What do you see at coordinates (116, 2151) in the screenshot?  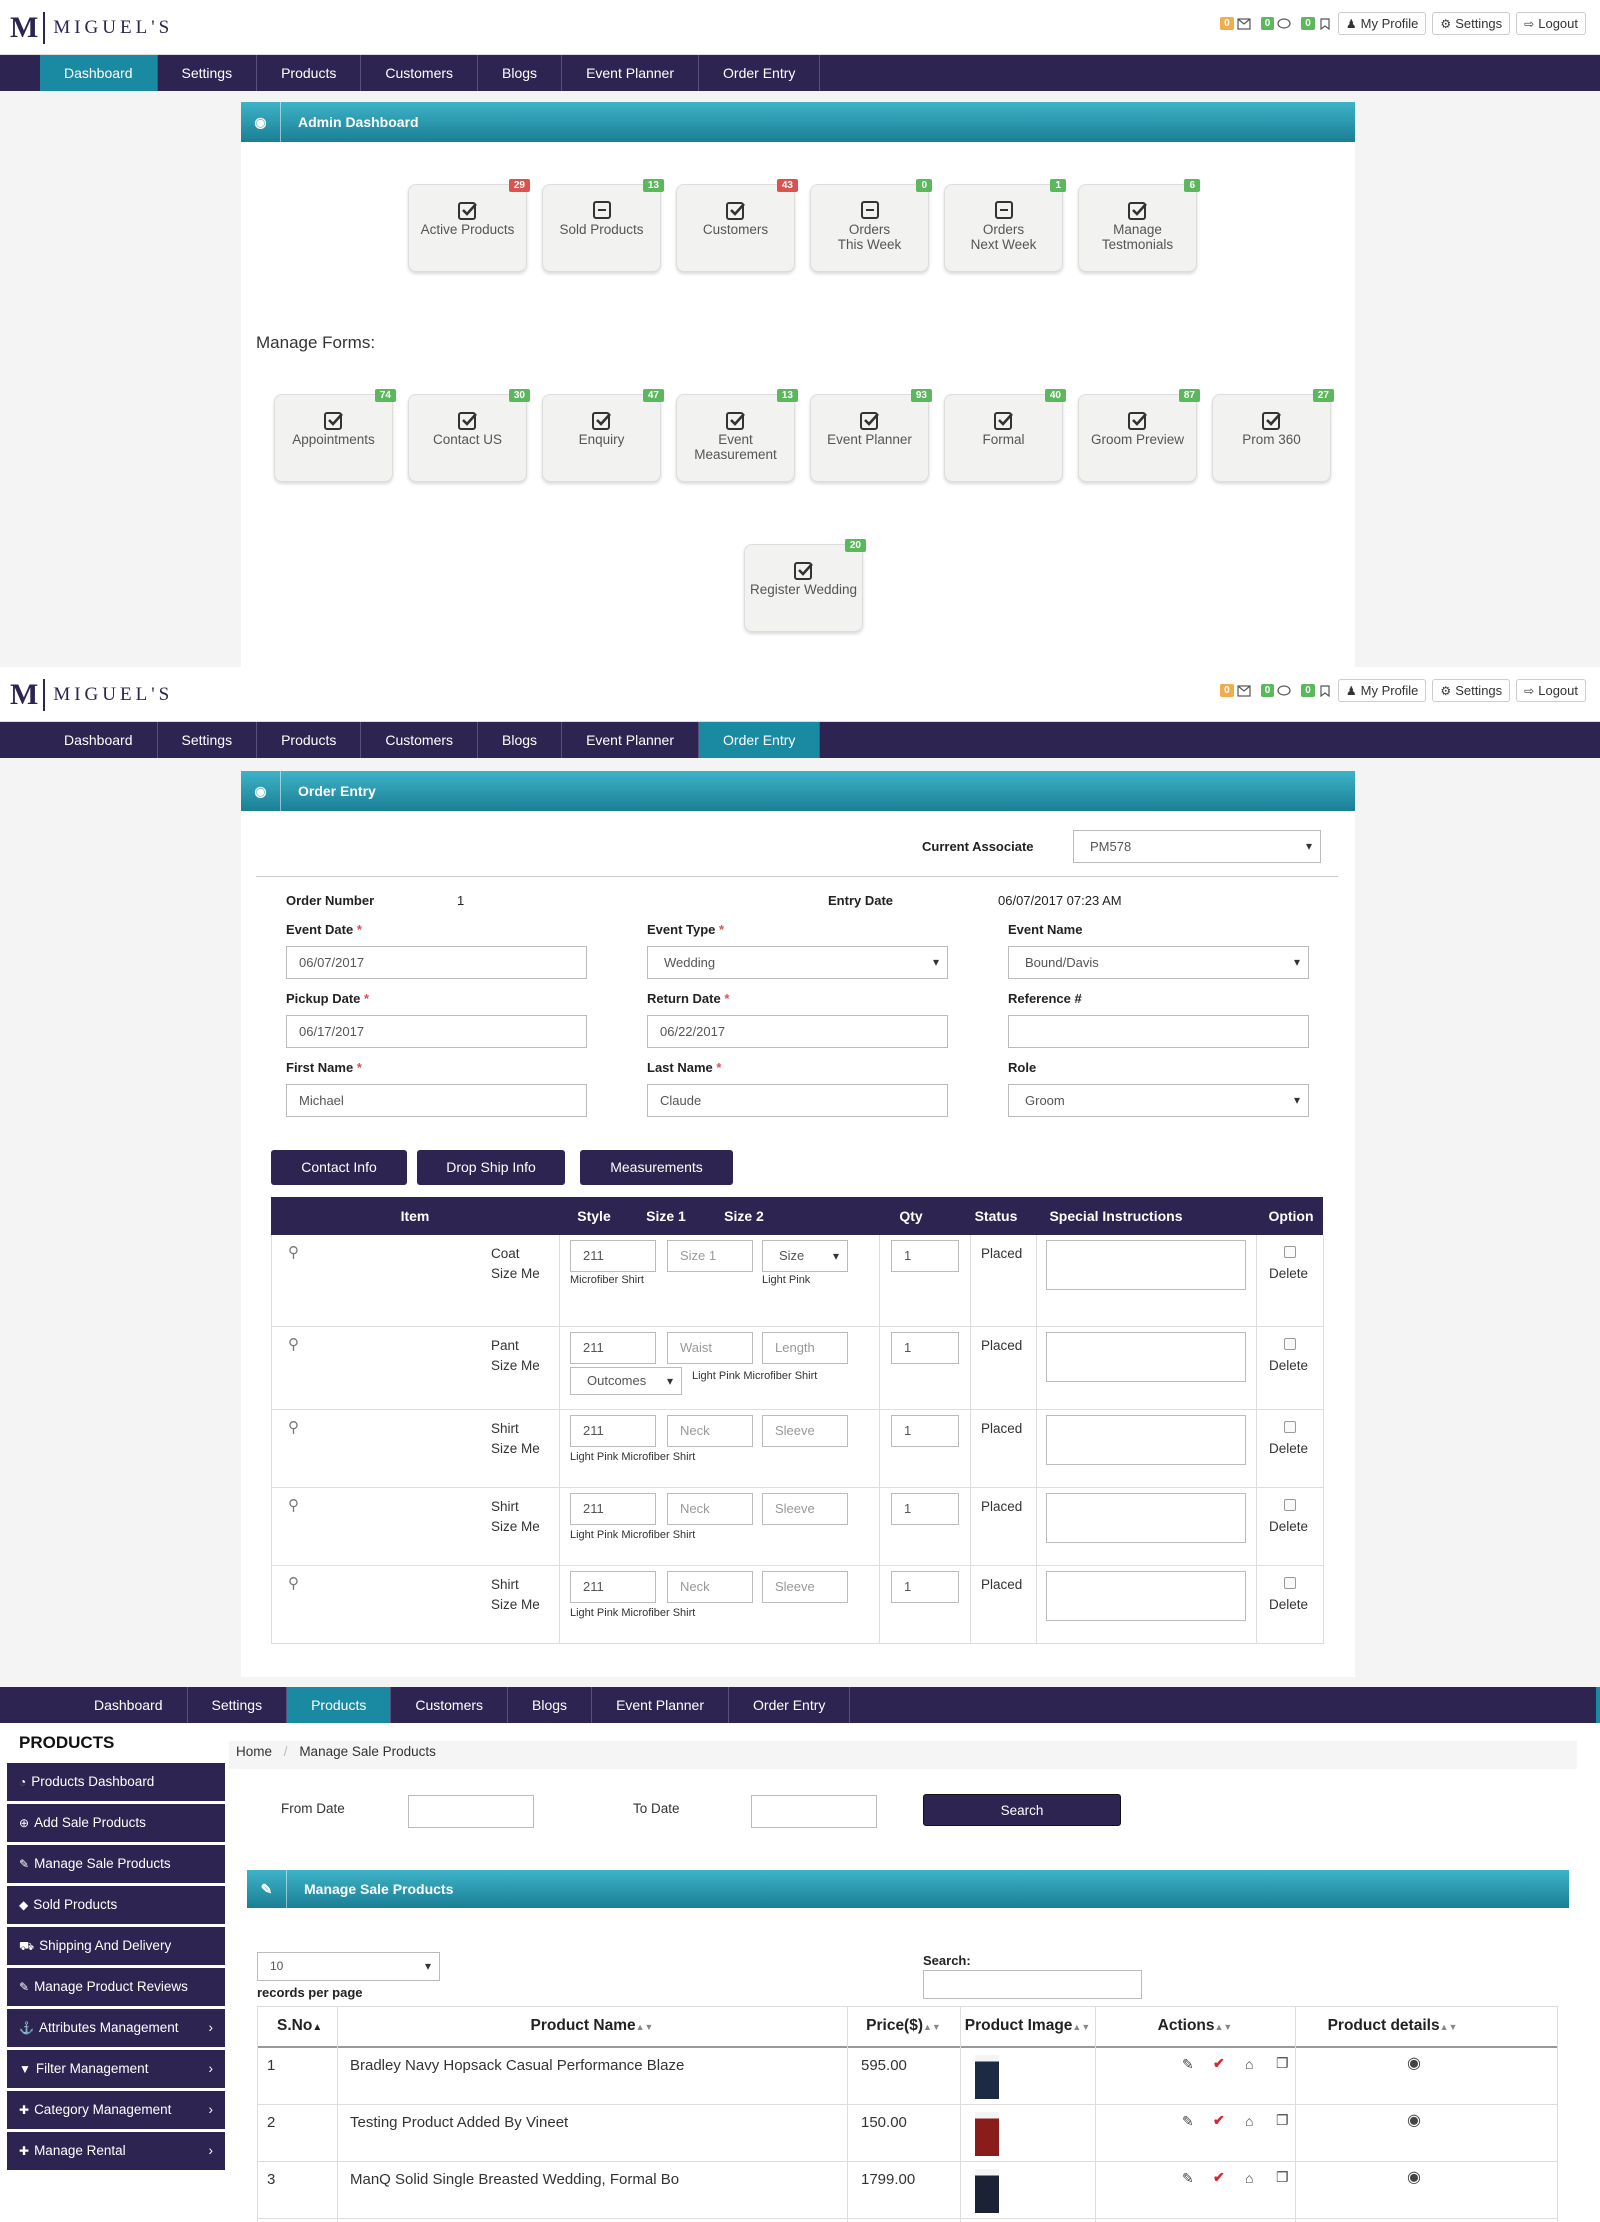 I see `sidebar-item: ✚ Manage Rental ›` at bounding box center [116, 2151].